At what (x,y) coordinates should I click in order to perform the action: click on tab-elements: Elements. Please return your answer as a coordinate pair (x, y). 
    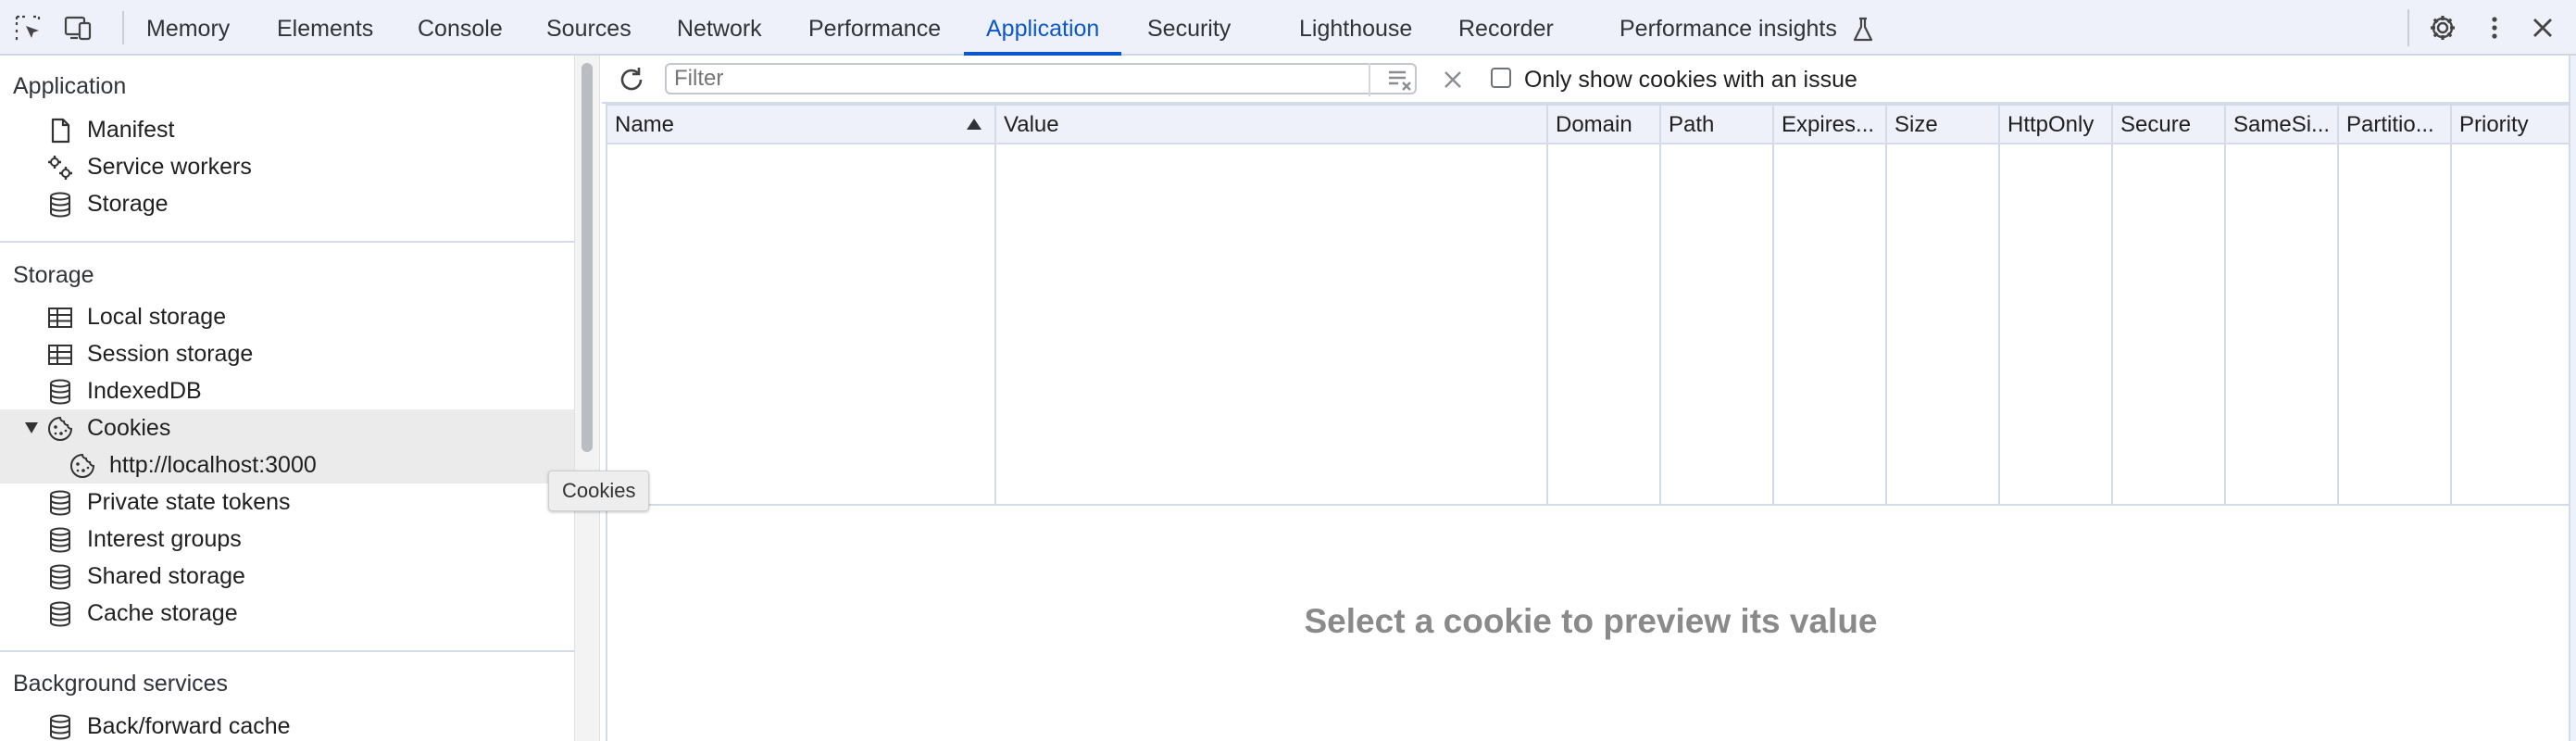
    Looking at the image, I should click on (325, 27).